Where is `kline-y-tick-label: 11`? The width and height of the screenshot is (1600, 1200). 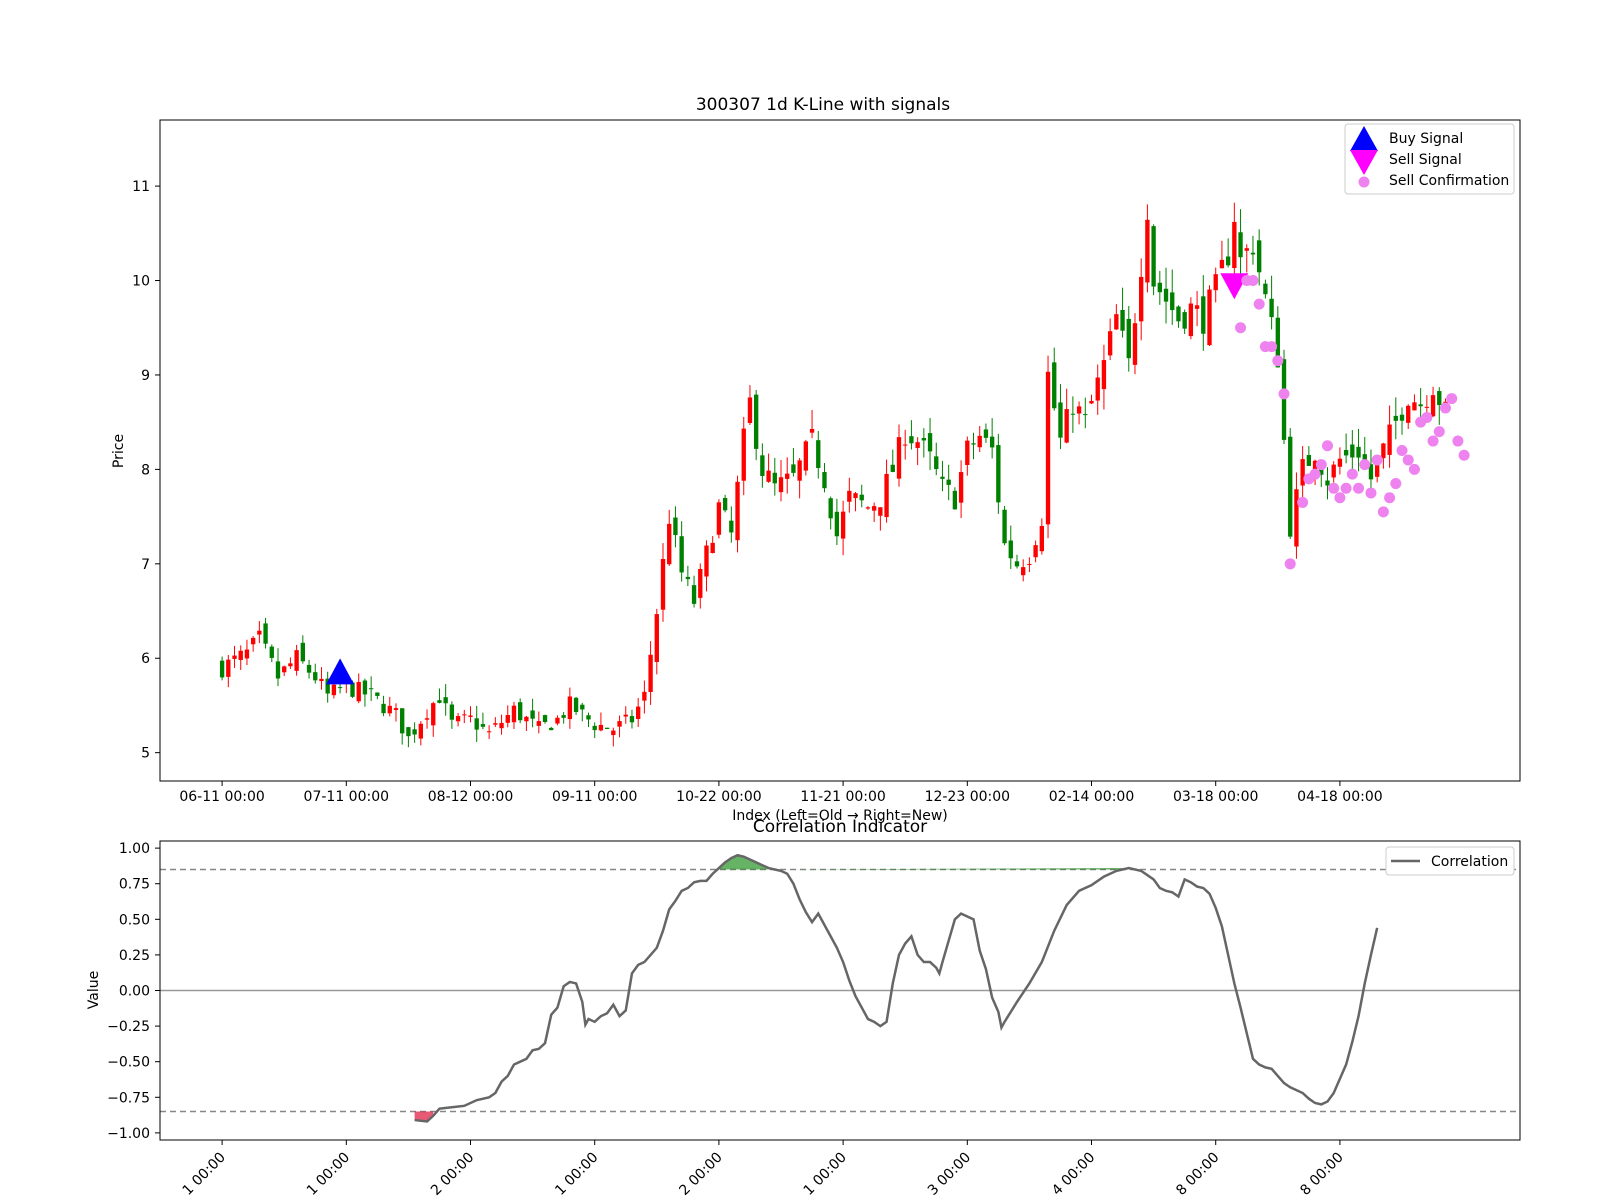
kline-y-tick-label: 11 is located at coordinates (141, 187).